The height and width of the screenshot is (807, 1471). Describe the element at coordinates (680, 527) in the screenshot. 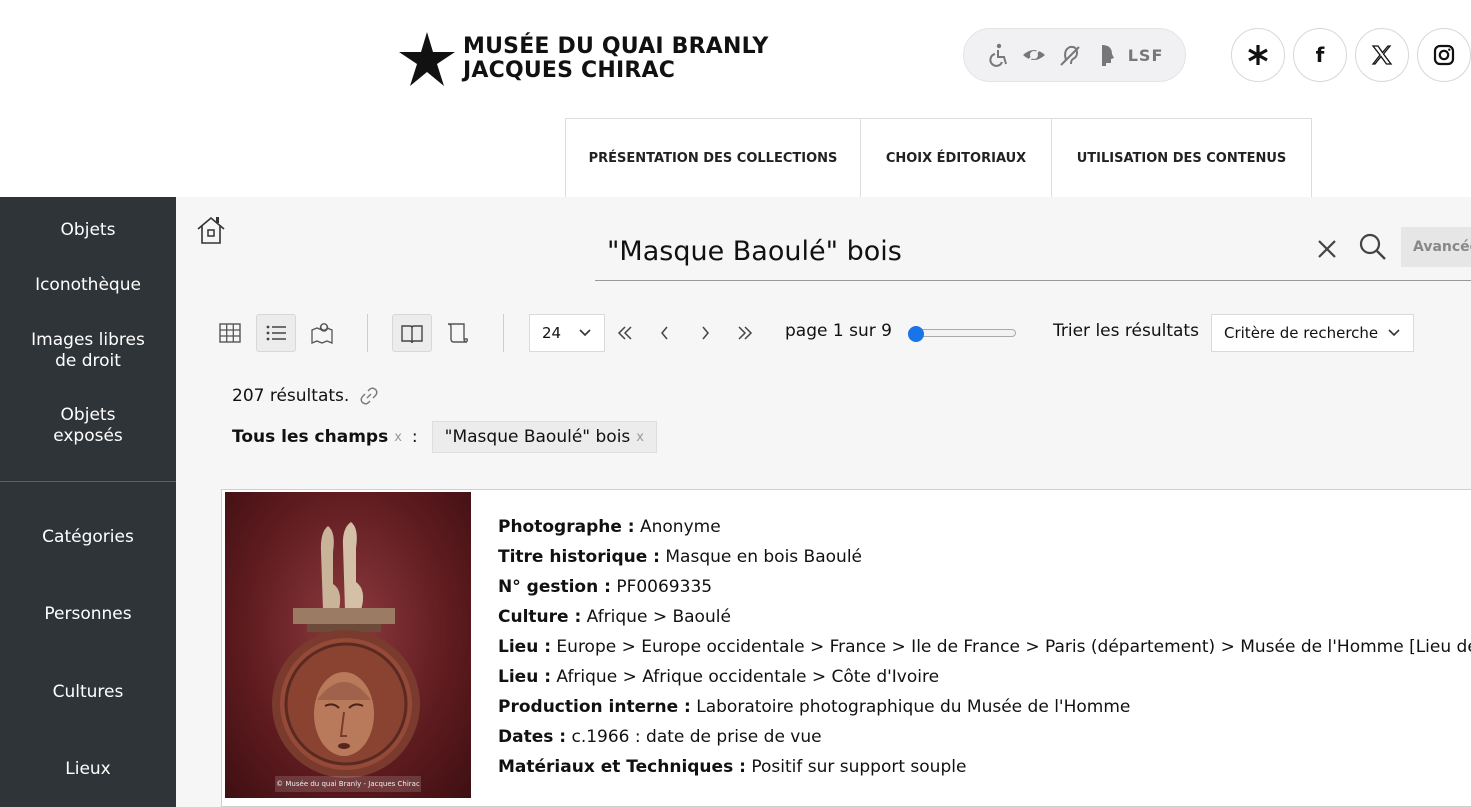

I see `field-value: Anonyme` at that location.